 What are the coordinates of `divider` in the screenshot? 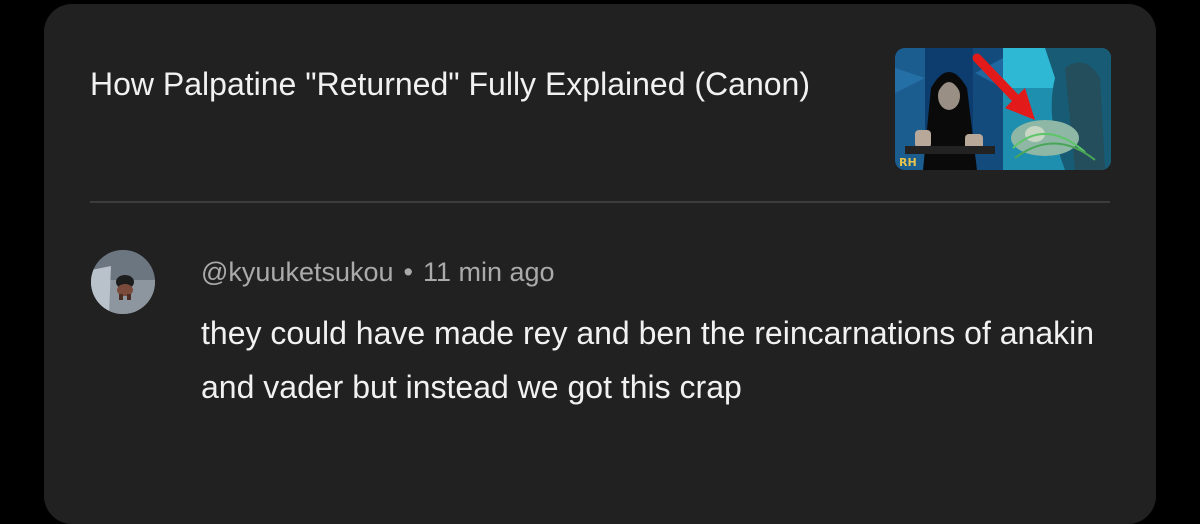 It's located at (600, 202).